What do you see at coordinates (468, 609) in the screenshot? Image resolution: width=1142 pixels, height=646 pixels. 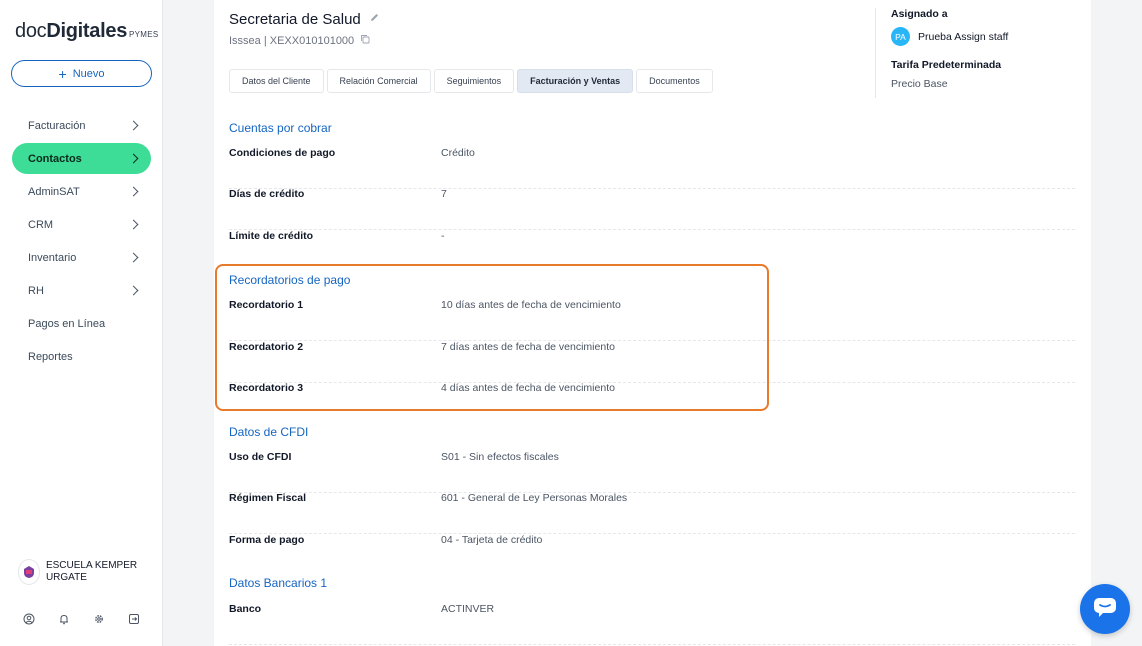 I see `row-value: ACTINVER` at bounding box center [468, 609].